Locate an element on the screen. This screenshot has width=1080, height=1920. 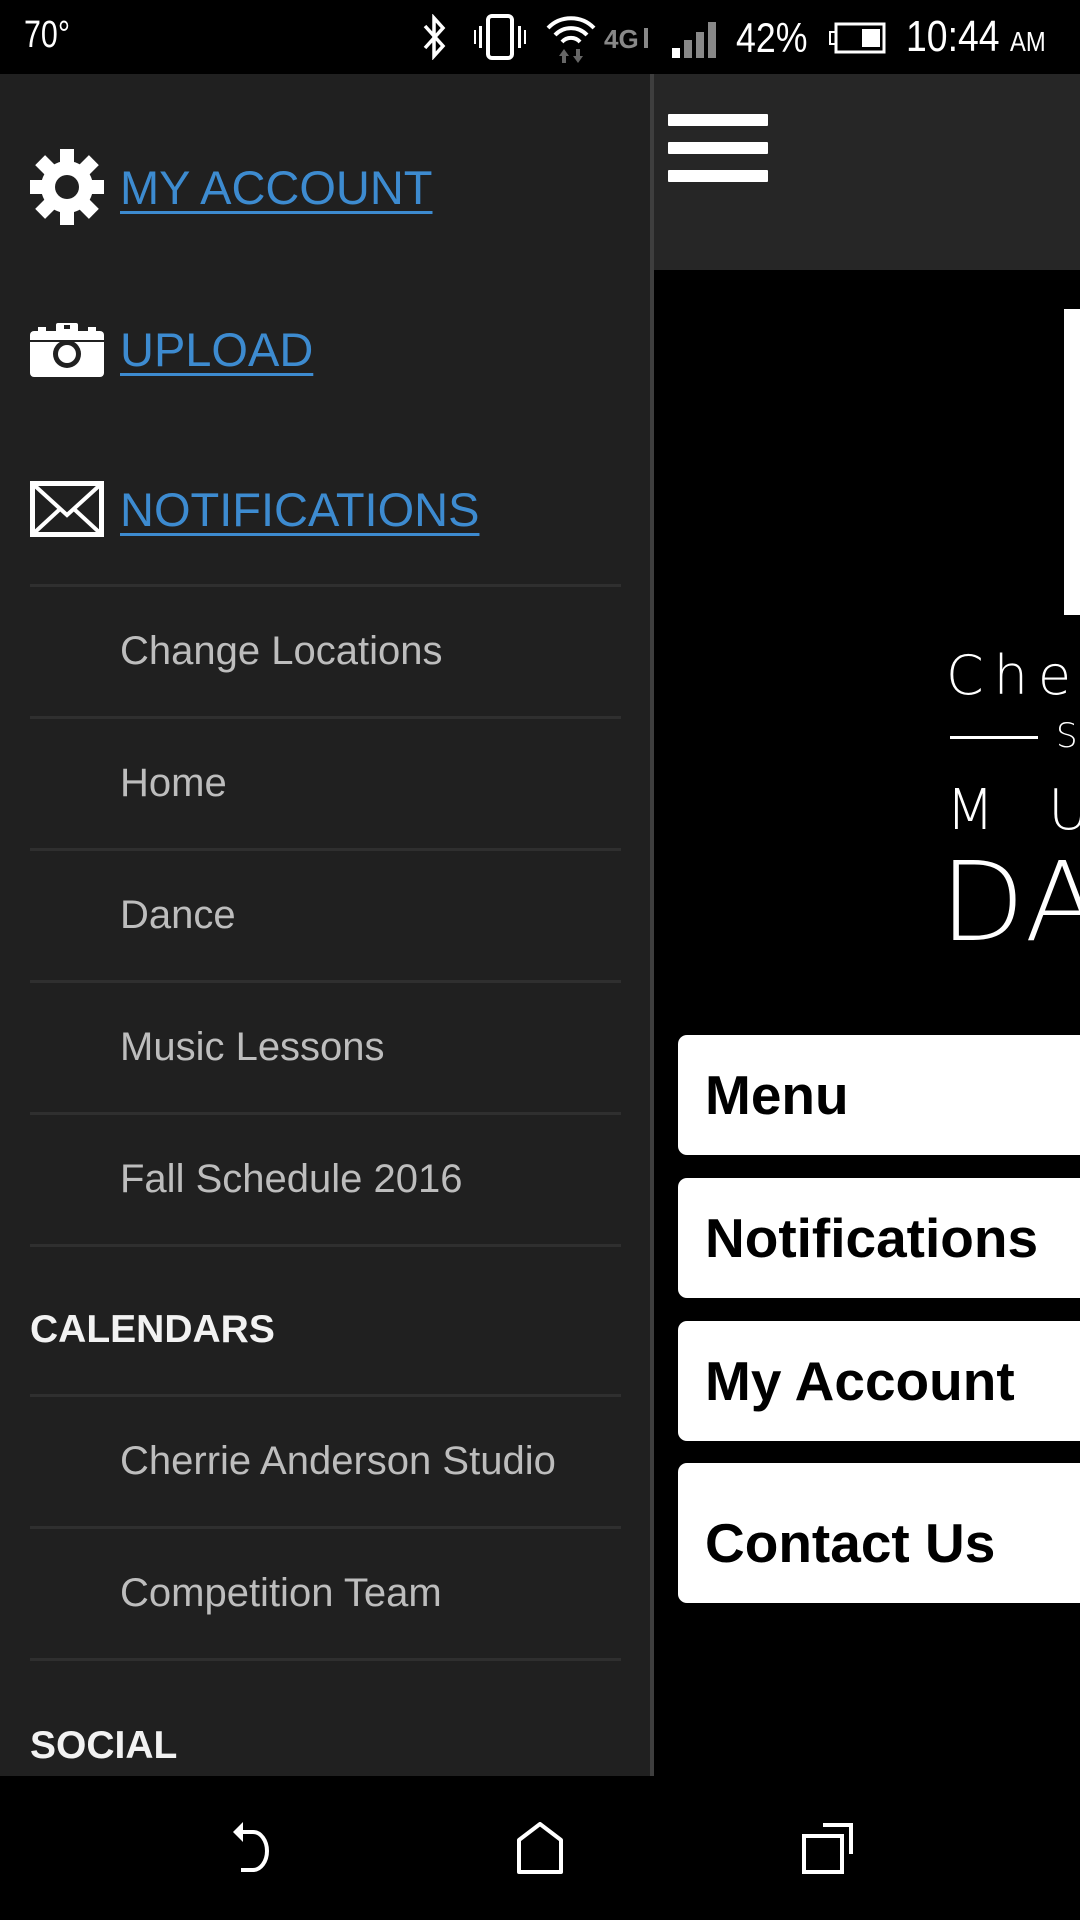
drawer-item-fall-schedule-2016: Fall Schedule 2016 is located at coordinates (325, 1179).